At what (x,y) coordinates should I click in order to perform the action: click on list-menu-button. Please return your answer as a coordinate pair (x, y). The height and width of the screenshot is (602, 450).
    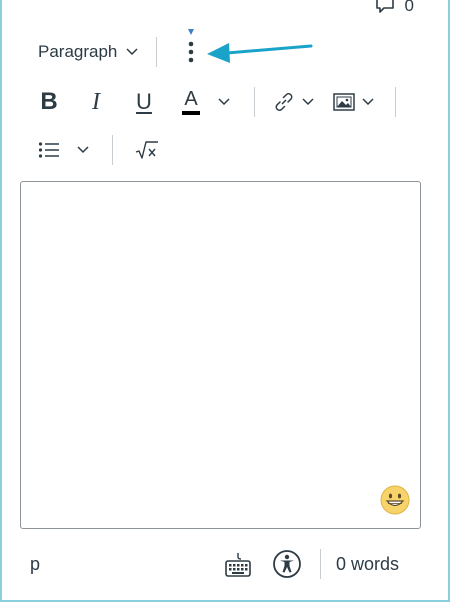
    Looking at the image, I should click on (64, 150).